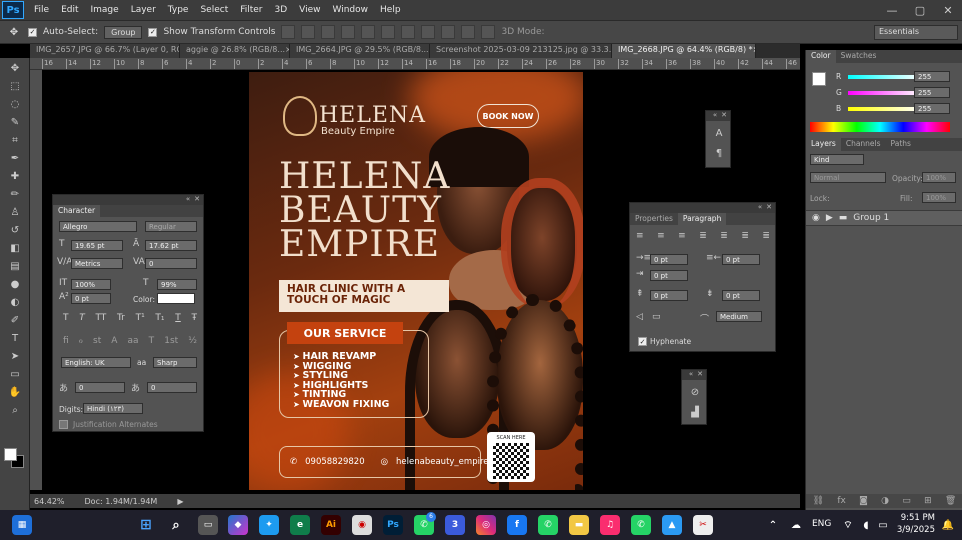  I want to click on expand-arrow-icon: ▶, so click(829, 218).